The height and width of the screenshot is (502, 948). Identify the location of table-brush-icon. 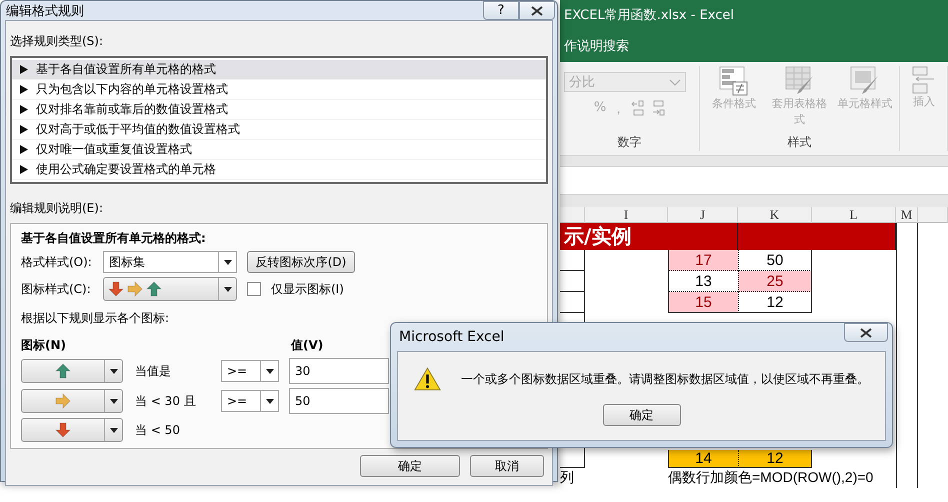
(799, 81).